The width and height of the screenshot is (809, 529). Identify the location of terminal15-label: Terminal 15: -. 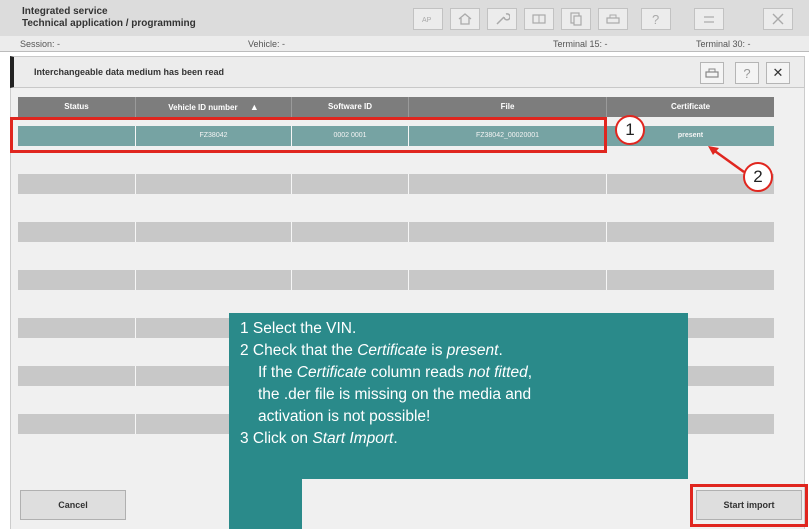
(580, 44).